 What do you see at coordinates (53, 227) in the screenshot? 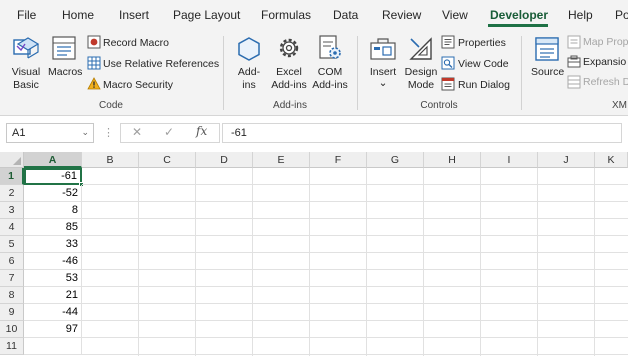
I see `cell-a4: 85` at bounding box center [53, 227].